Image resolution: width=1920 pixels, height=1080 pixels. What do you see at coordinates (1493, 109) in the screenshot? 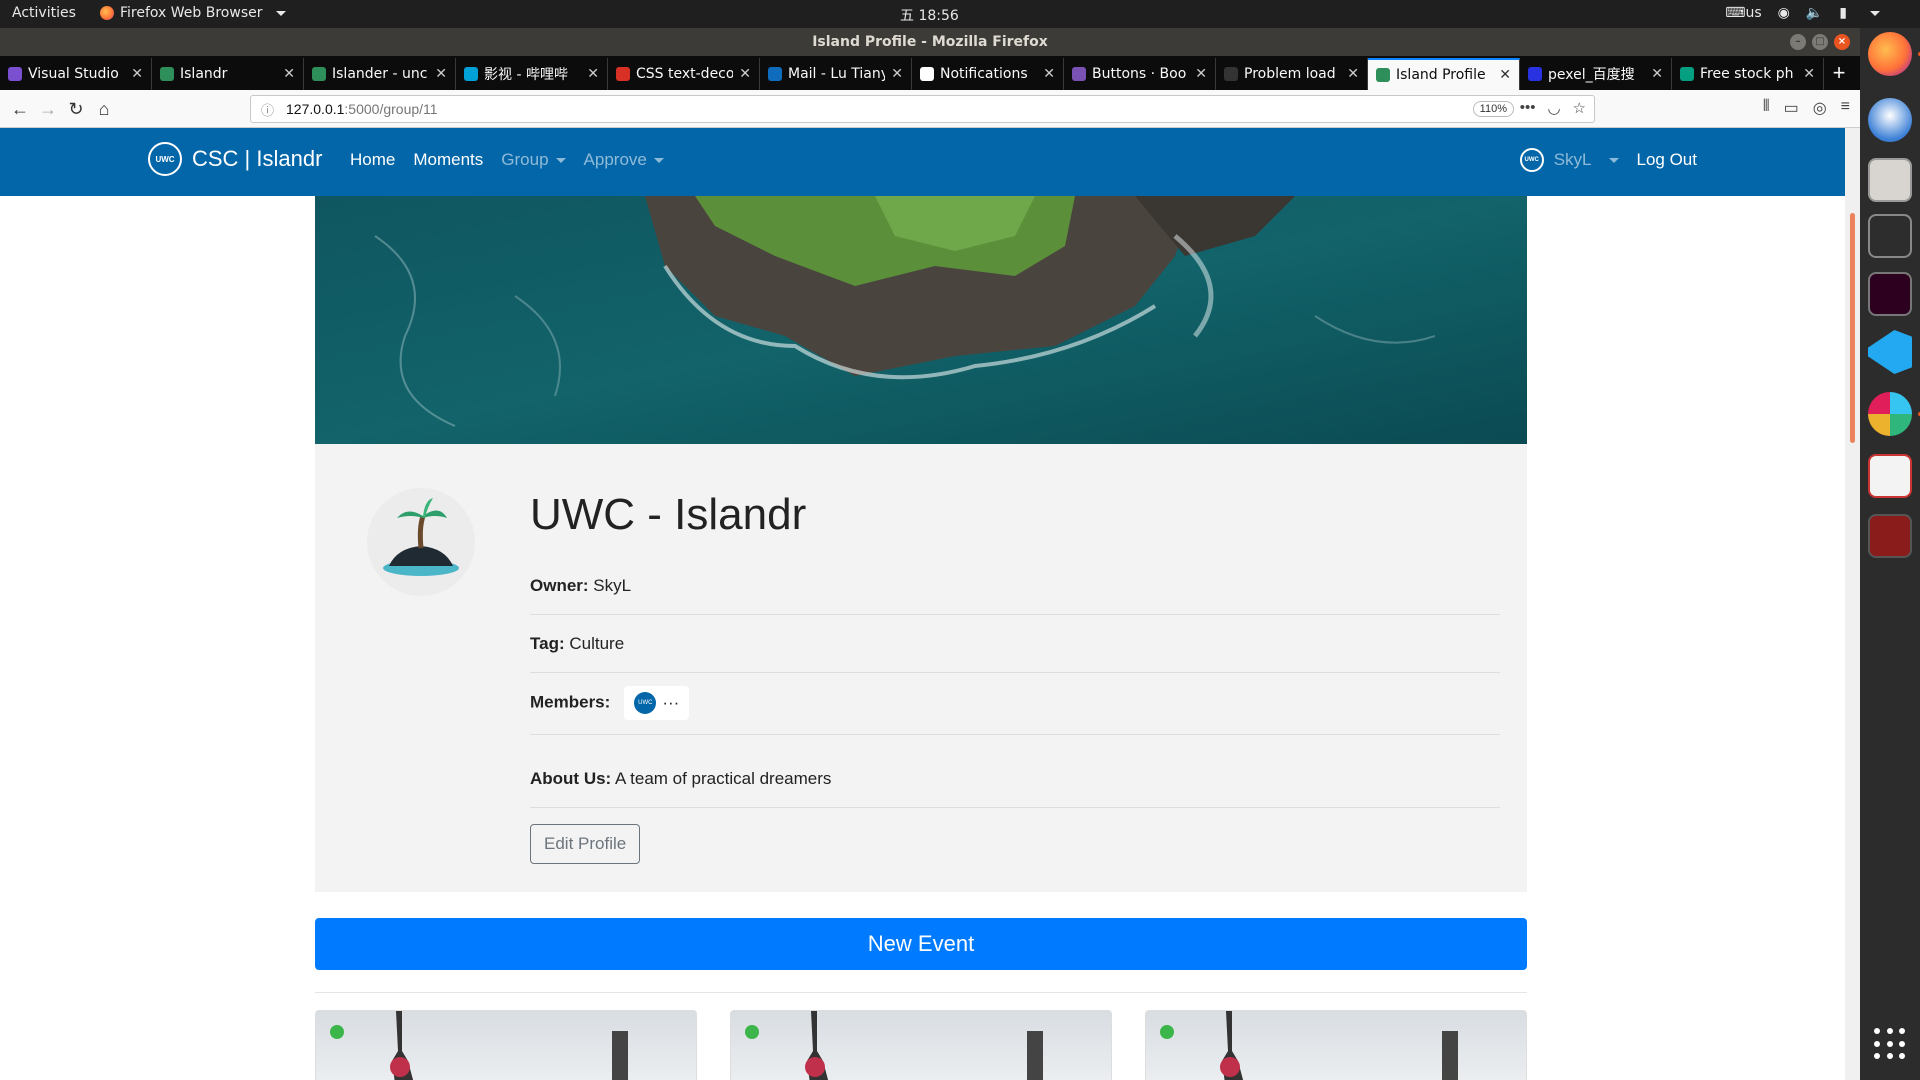
I see `zoom-indicator: 110%` at bounding box center [1493, 109].